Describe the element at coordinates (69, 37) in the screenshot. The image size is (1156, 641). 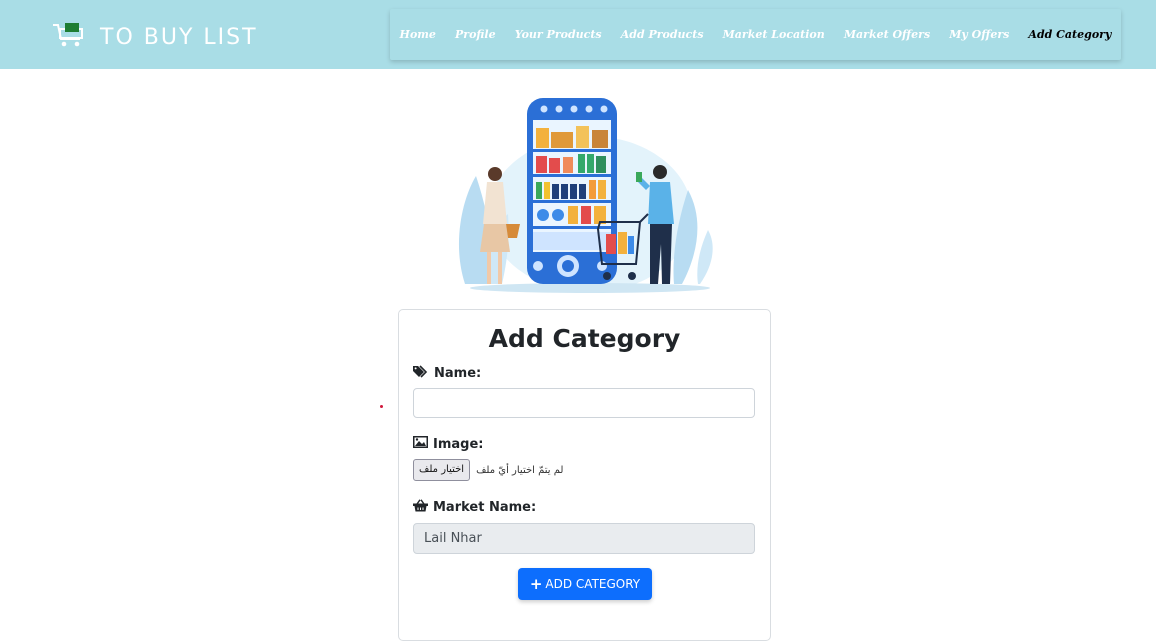
I see `cart-icon` at that location.